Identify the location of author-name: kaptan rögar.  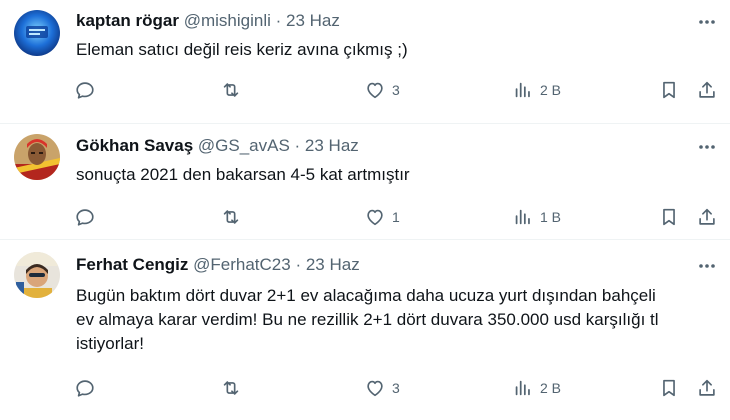
(127, 20).